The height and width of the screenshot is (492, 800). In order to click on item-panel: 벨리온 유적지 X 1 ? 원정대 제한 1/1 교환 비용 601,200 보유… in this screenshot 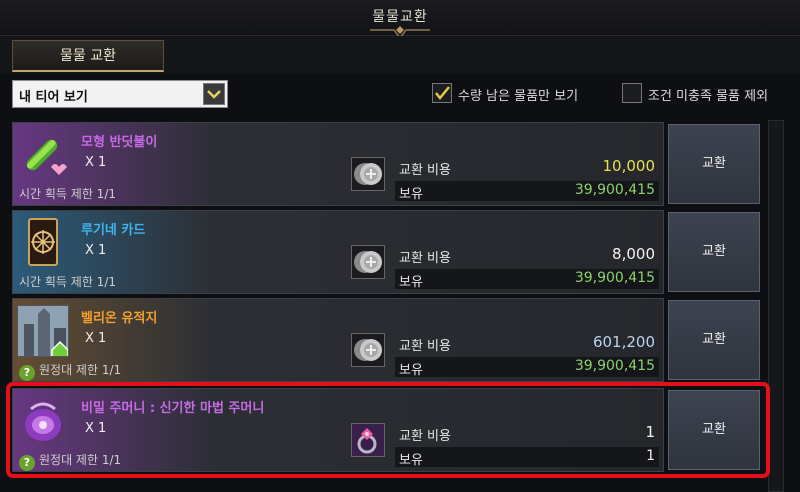, I will do `click(338, 340)`.